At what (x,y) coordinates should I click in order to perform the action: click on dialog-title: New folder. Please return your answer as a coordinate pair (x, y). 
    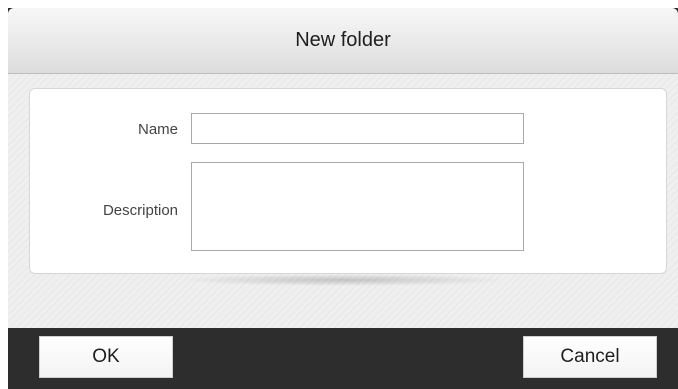
    Looking at the image, I should click on (343, 40).